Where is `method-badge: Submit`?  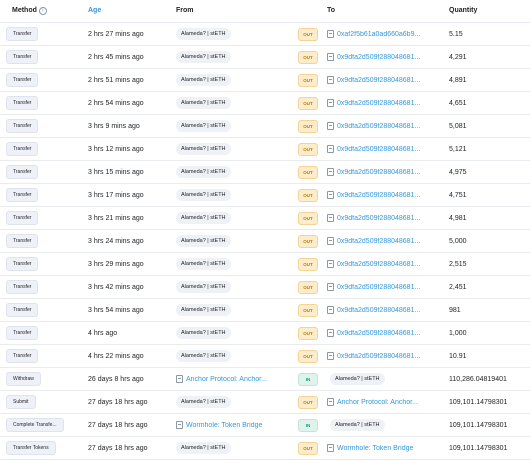
method-badge: Submit is located at coordinates (21, 402).